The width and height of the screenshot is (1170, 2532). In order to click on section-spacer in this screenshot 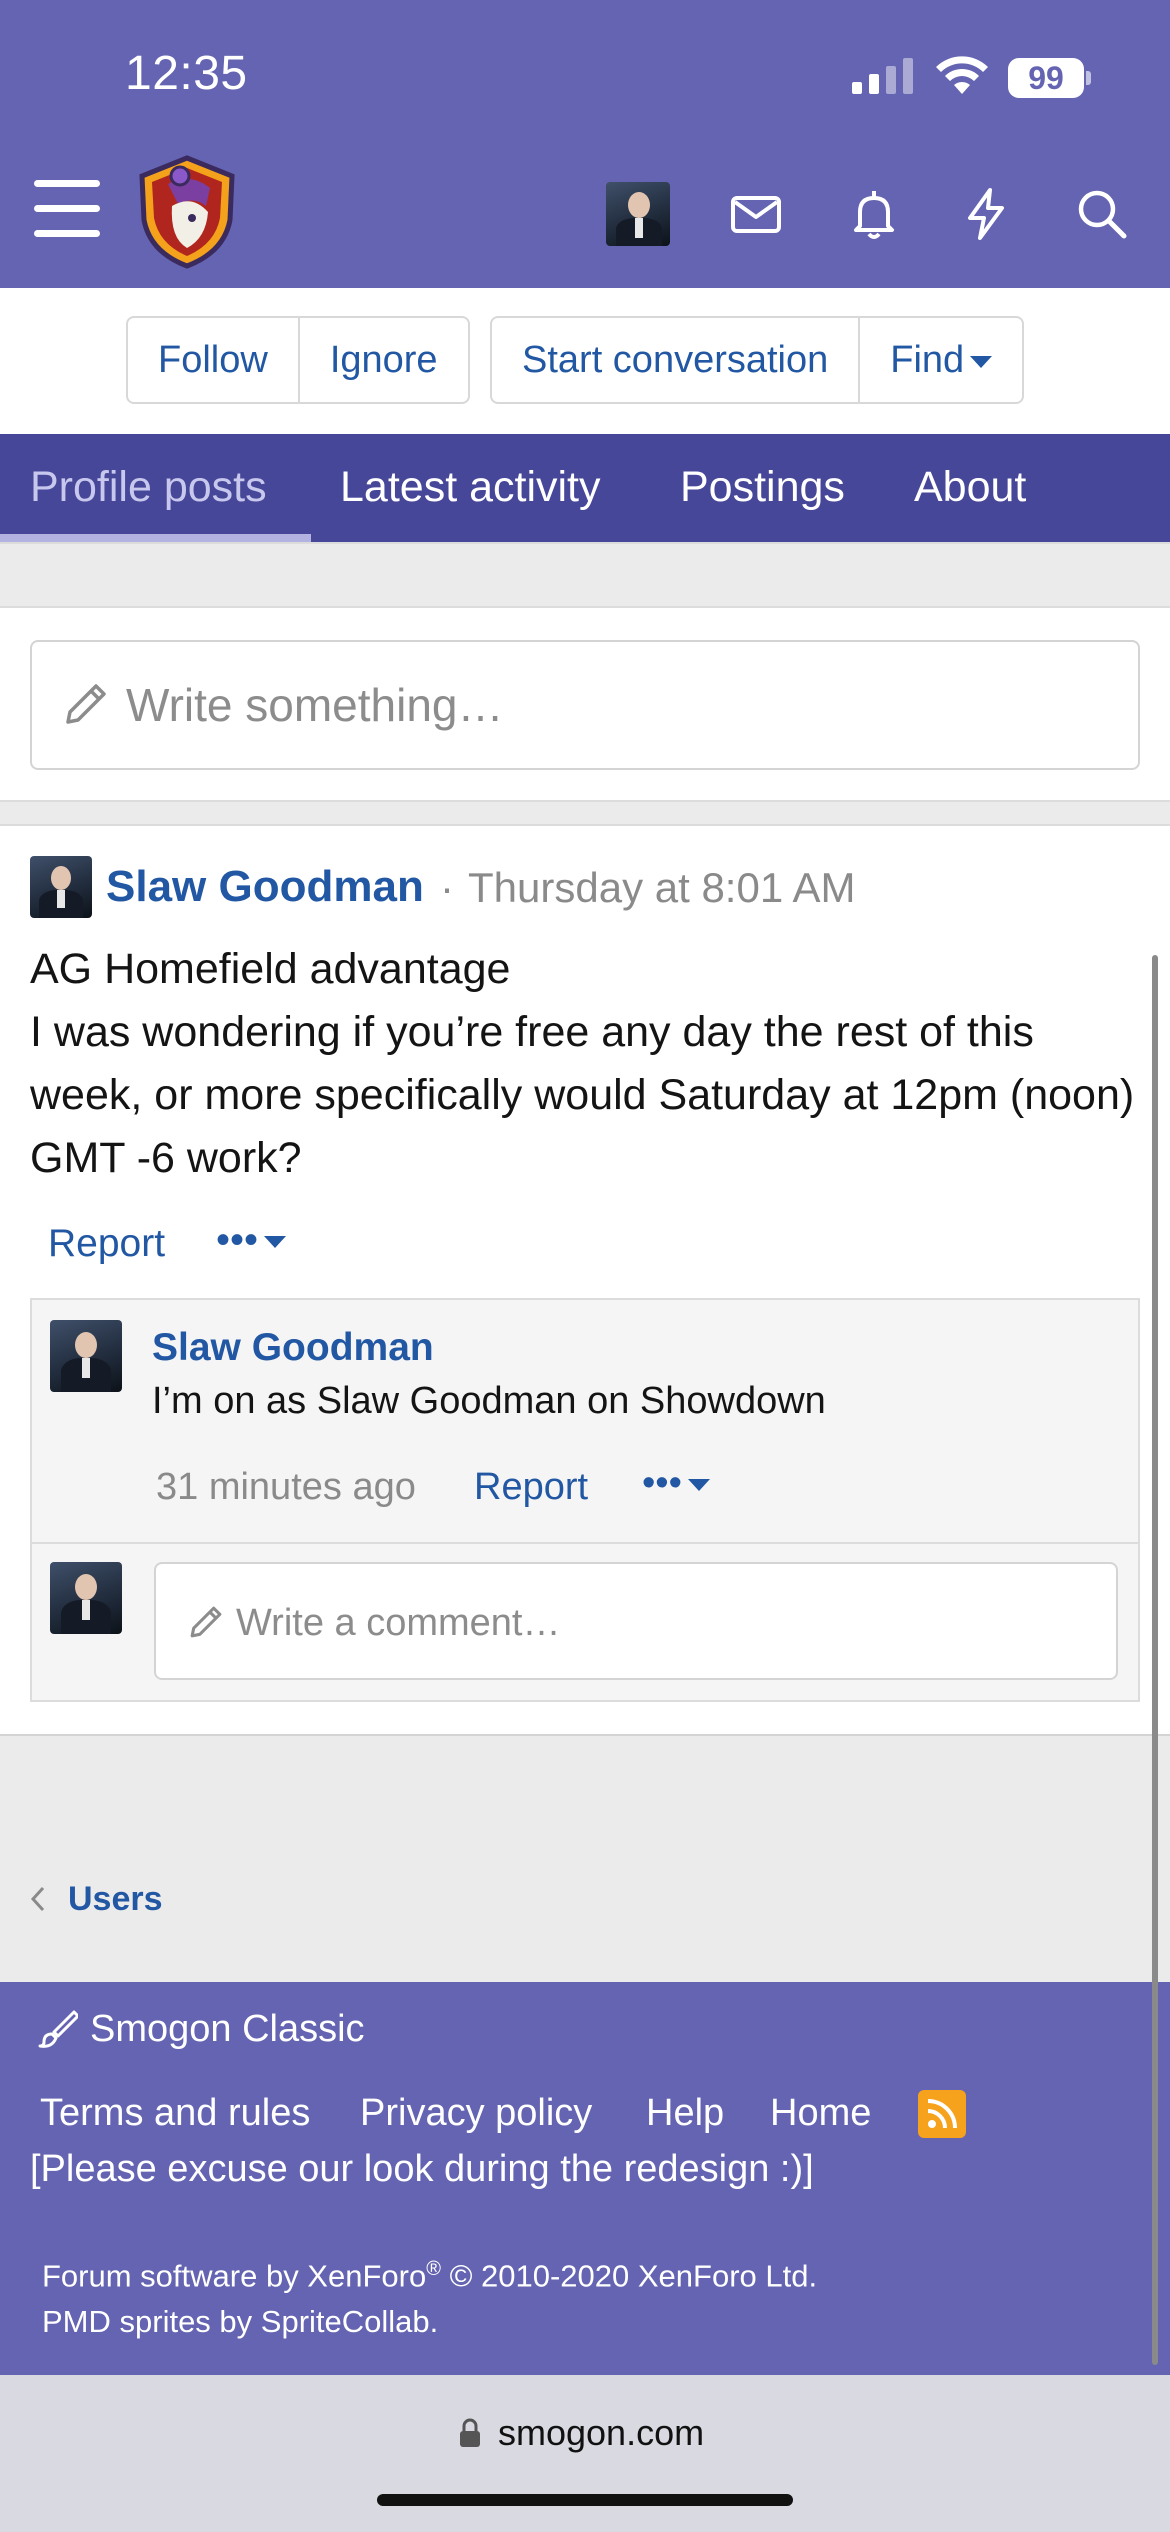, I will do `click(585, 574)`.